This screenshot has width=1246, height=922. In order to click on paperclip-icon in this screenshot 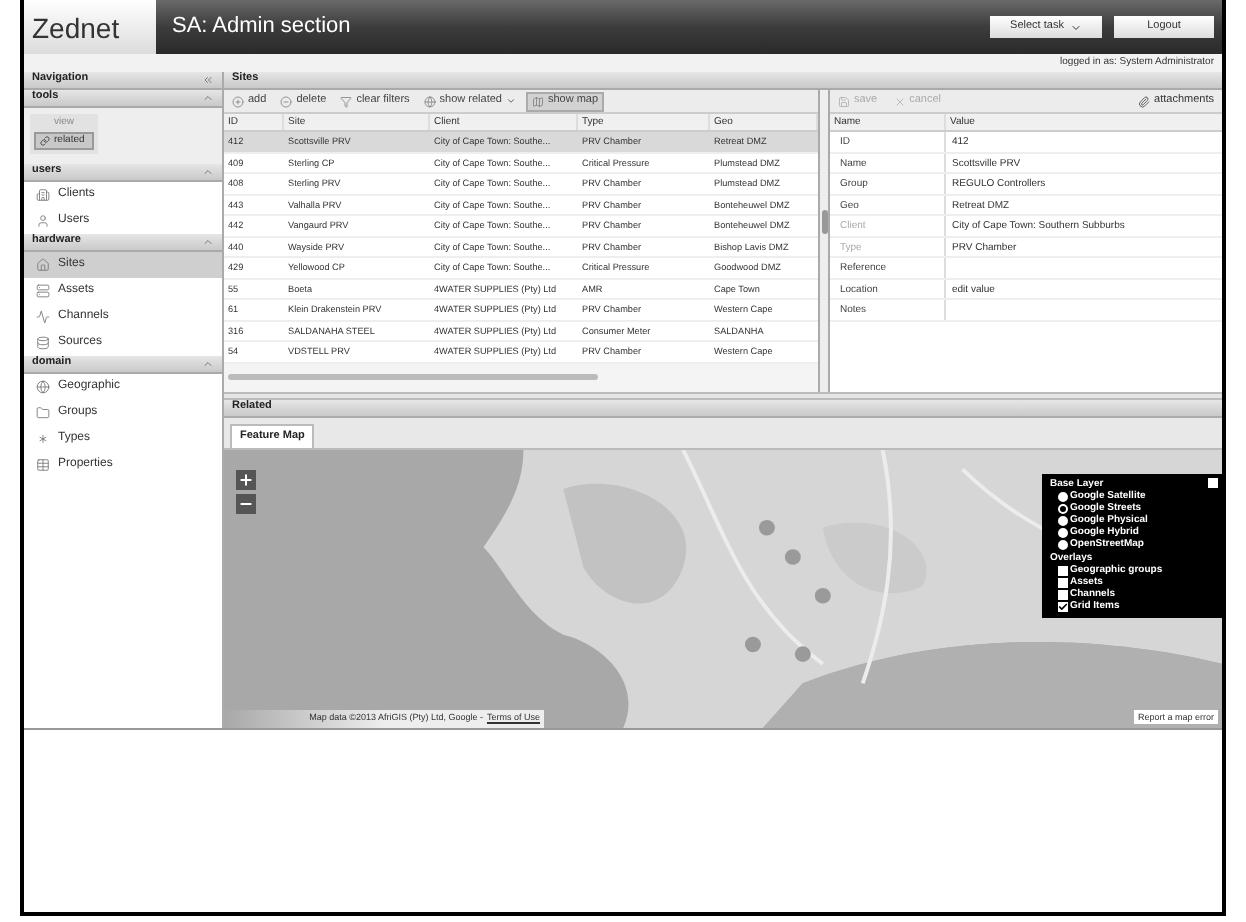, I will do `click(1144, 101)`.